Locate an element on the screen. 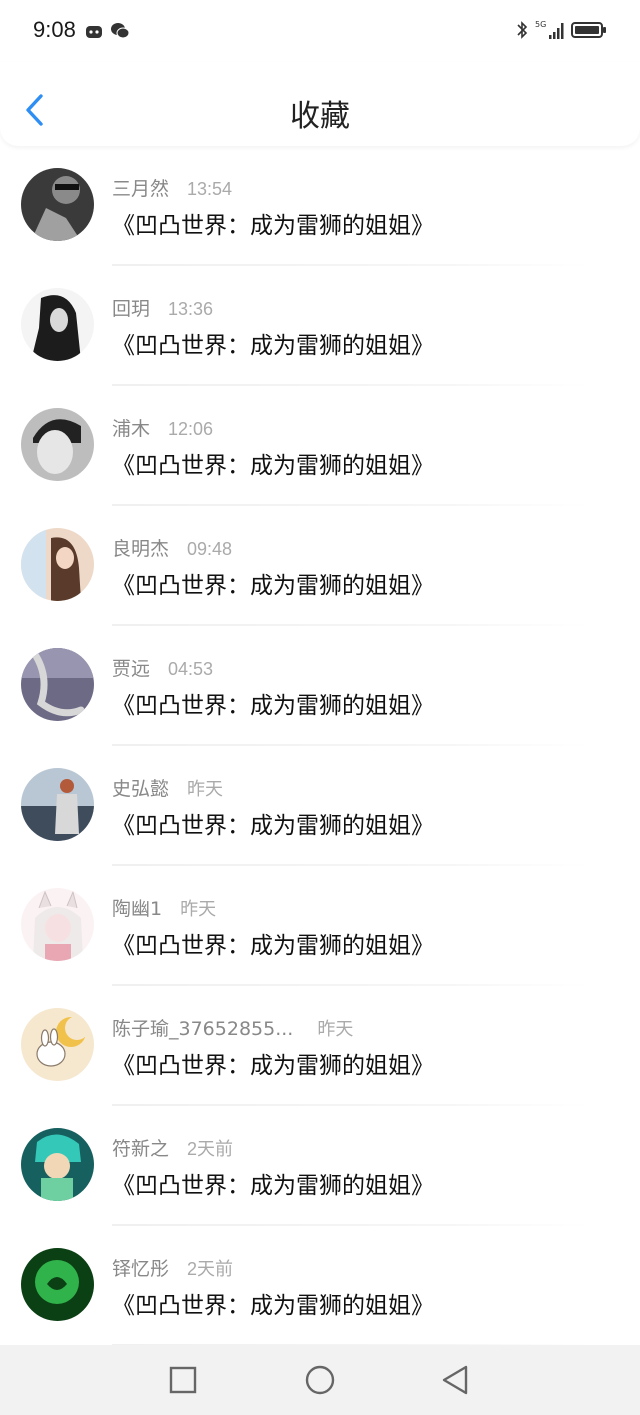 The height and width of the screenshot is (1415, 640). list-item: 三月然 13:54 《凹凸世界：成为雷狮的姐姐》 is located at coordinates (320, 206).